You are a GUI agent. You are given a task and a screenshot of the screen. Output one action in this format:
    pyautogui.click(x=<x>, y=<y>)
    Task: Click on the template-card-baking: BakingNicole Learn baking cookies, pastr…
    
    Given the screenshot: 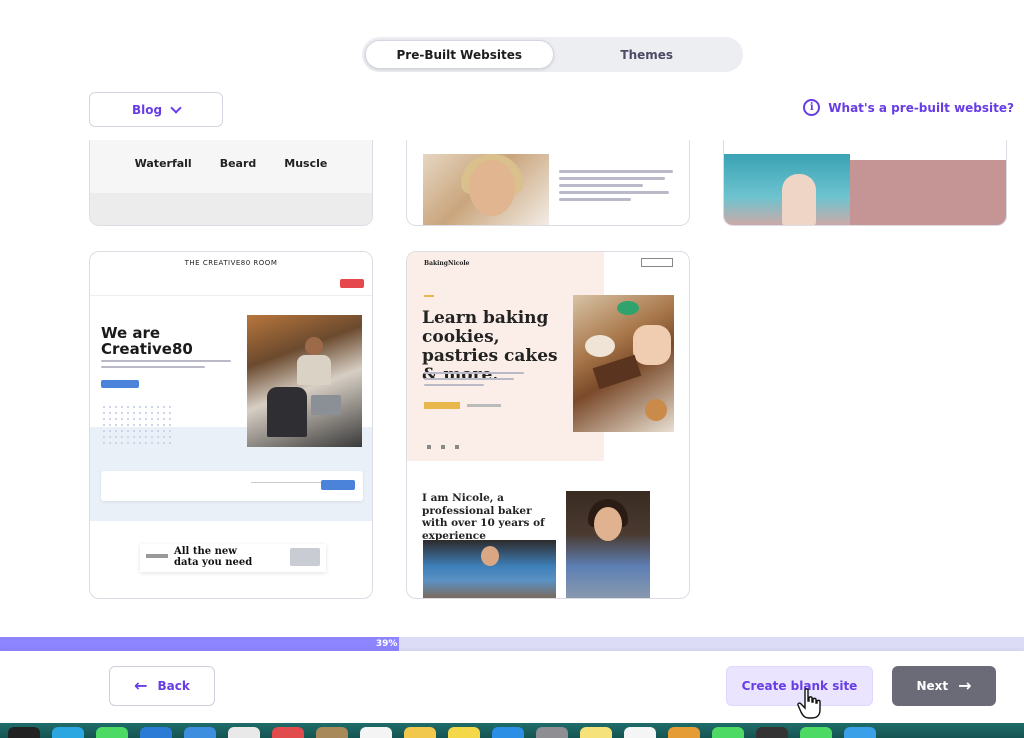 What is the action you would take?
    pyautogui.click(x=548, y=425)
    